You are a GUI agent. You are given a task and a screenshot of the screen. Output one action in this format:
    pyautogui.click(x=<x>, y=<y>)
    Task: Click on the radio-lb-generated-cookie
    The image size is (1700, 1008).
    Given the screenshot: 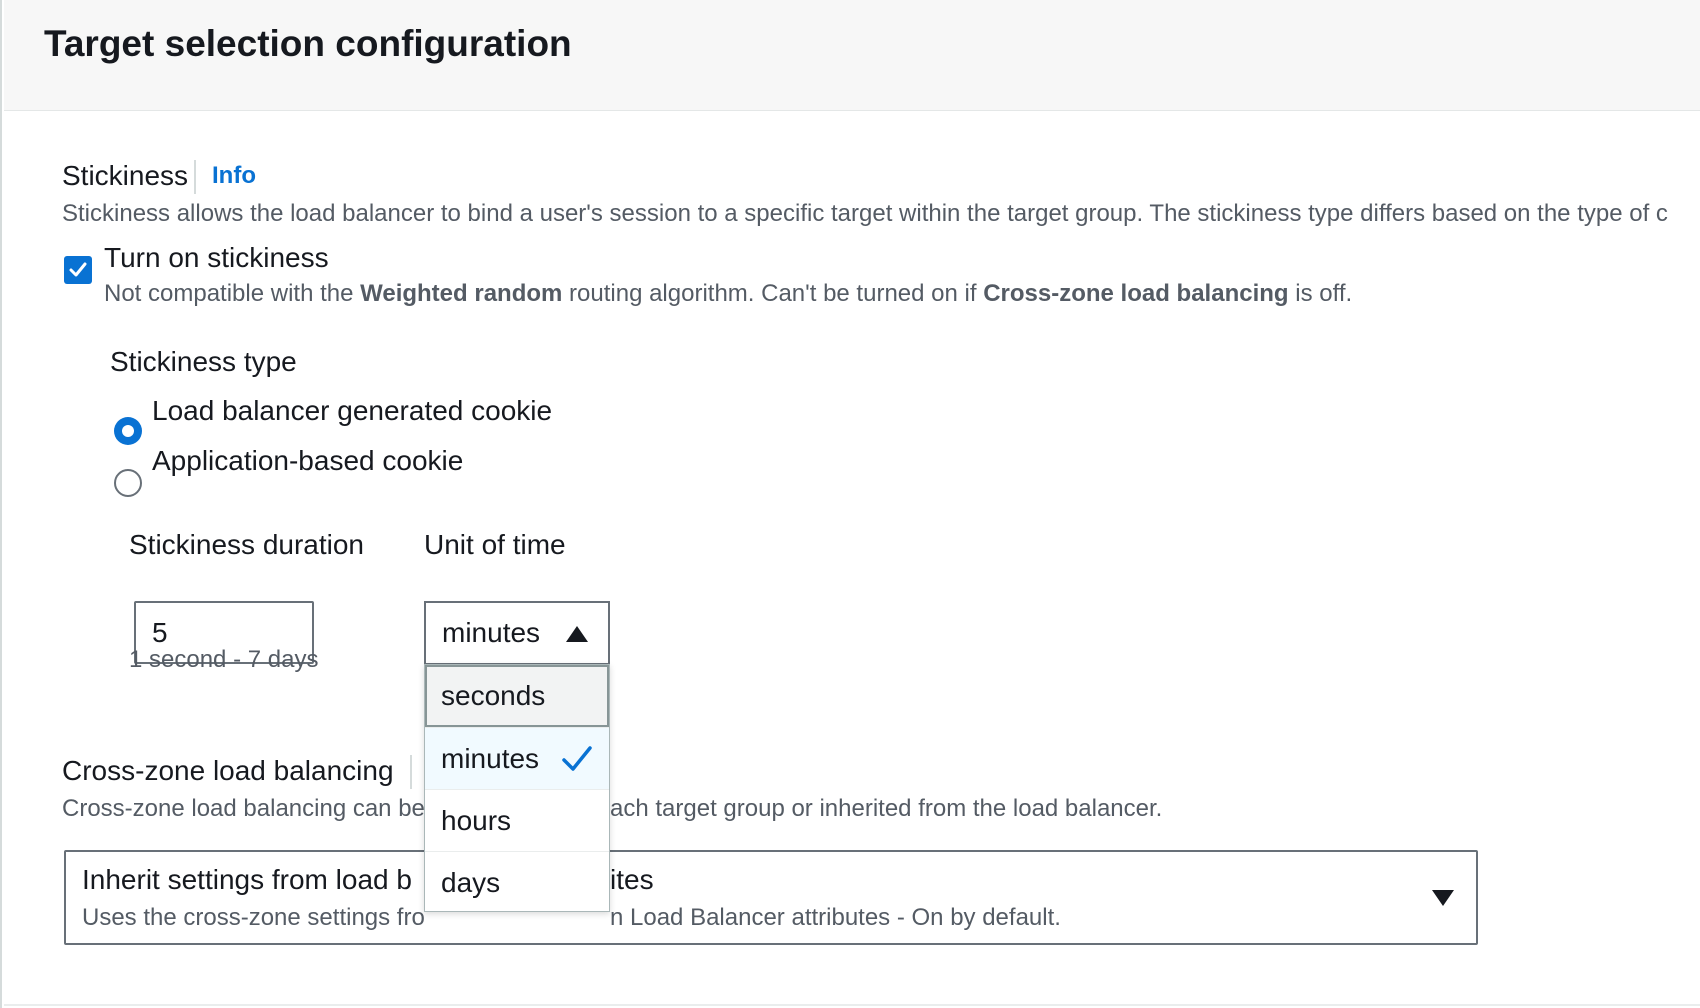 What is the action you would take?
    pyautogui.click(x=128, y=431)
    